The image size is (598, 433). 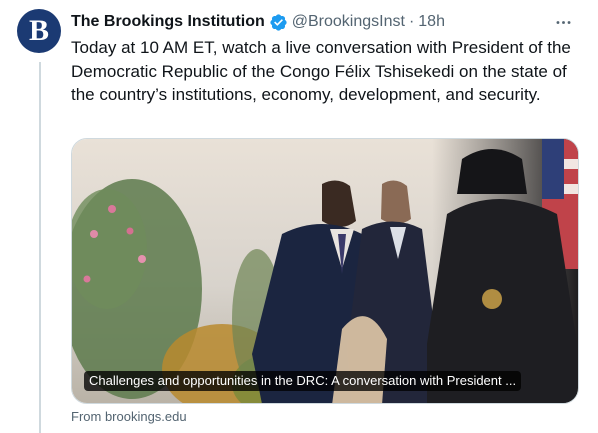 I want to click on avatar: B, so click(x=39, y=31).